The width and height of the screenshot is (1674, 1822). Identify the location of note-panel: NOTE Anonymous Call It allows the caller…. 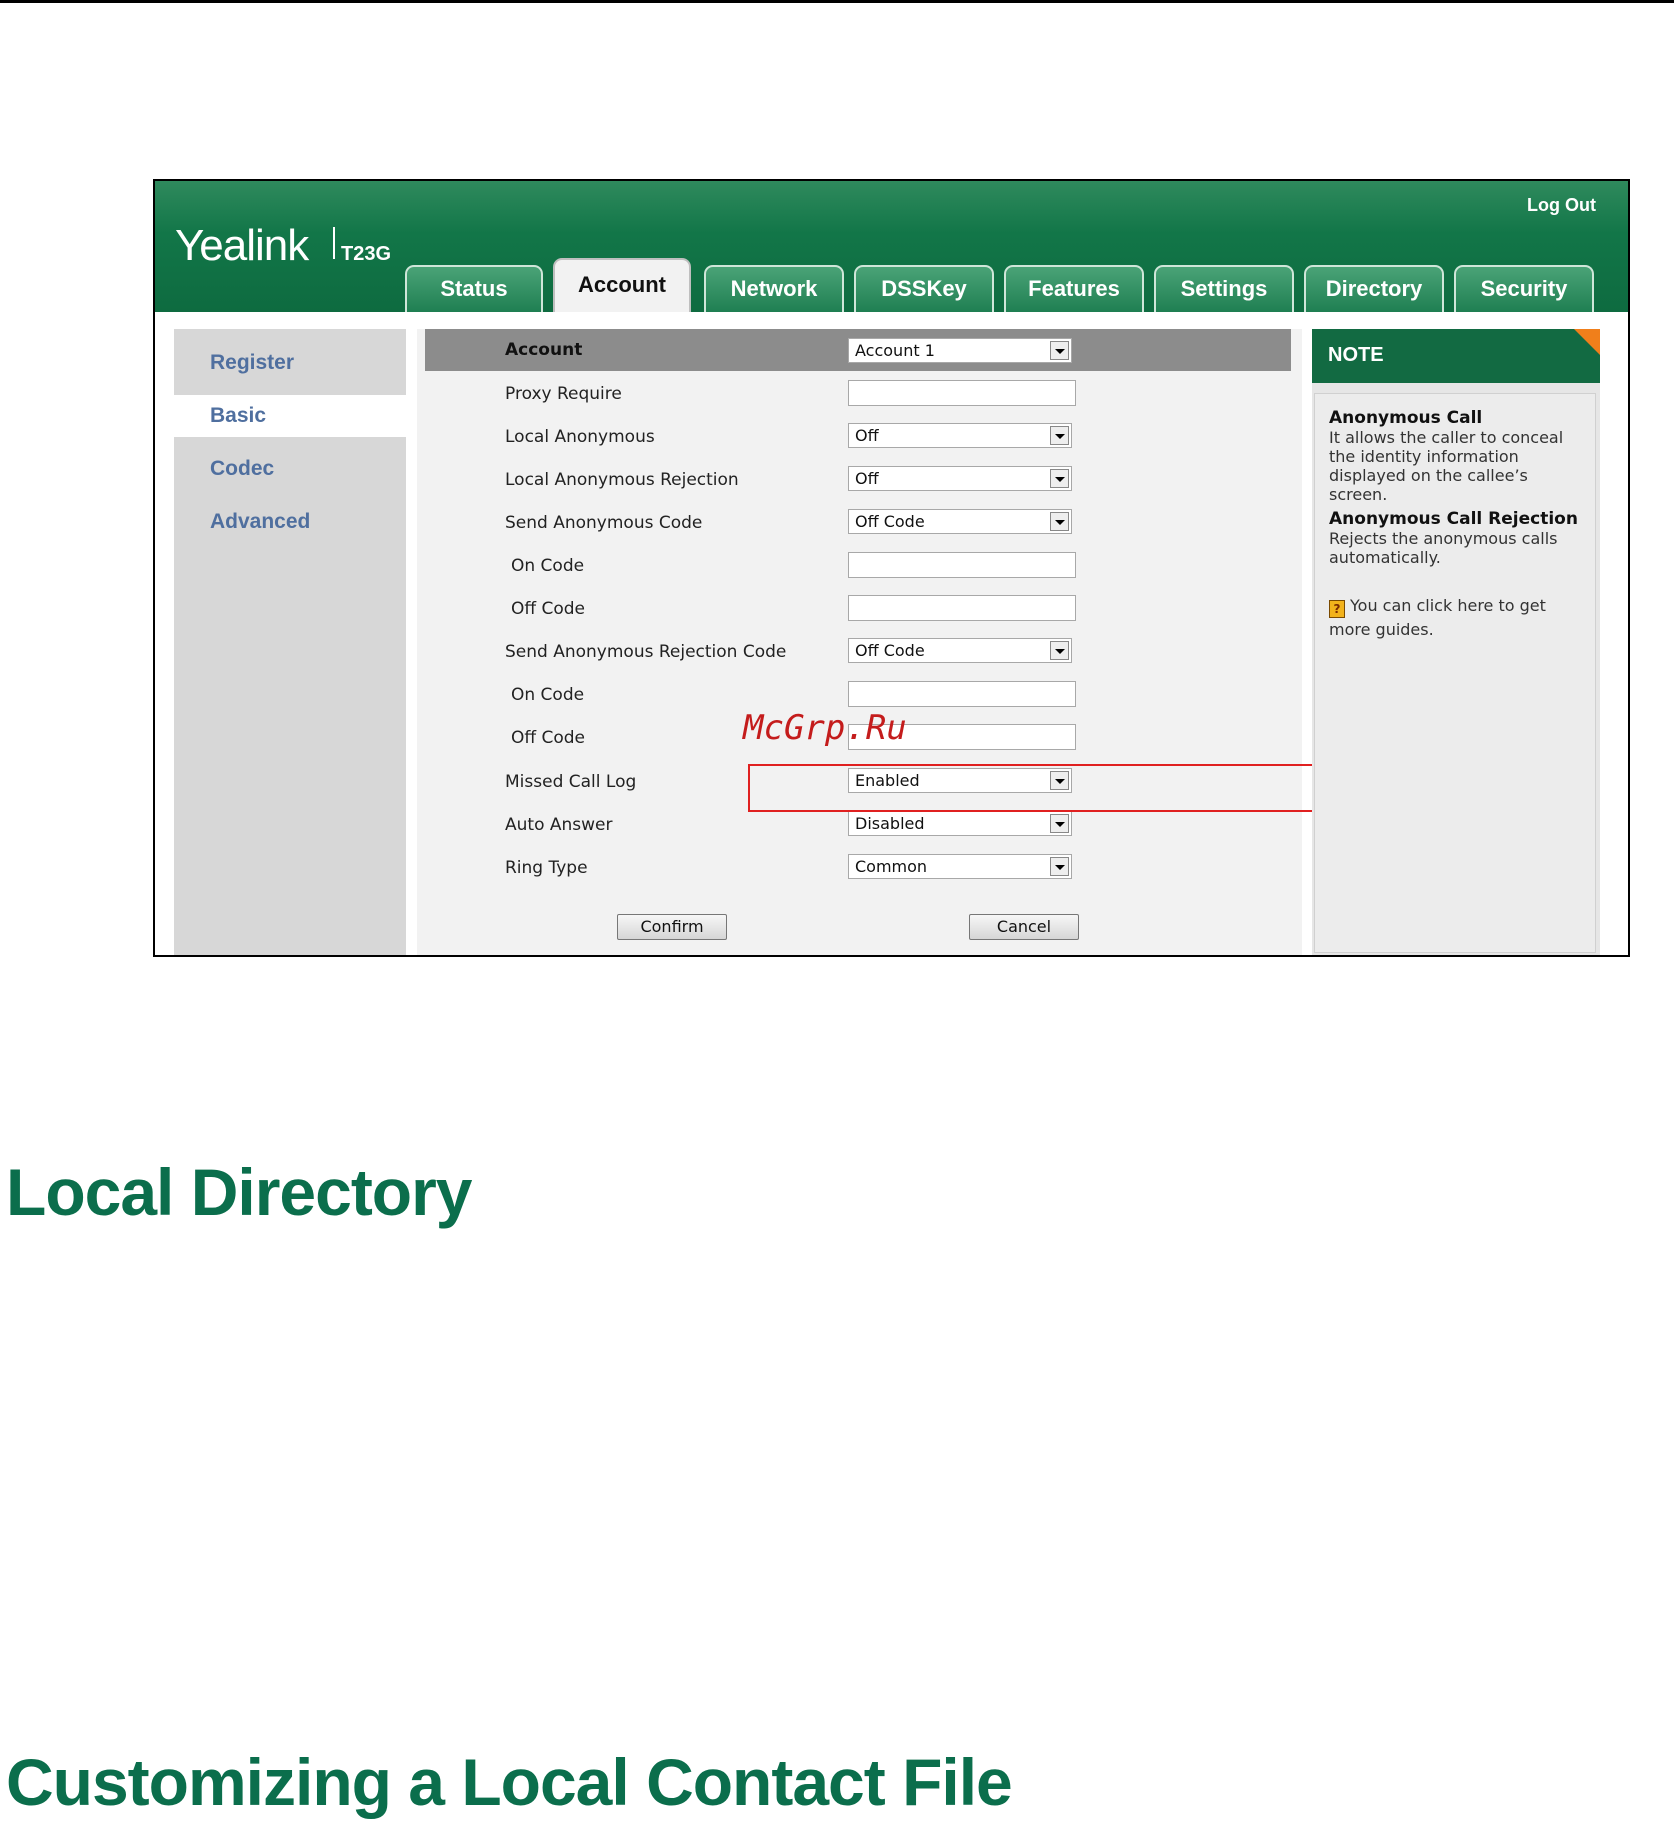
(1456, 642).